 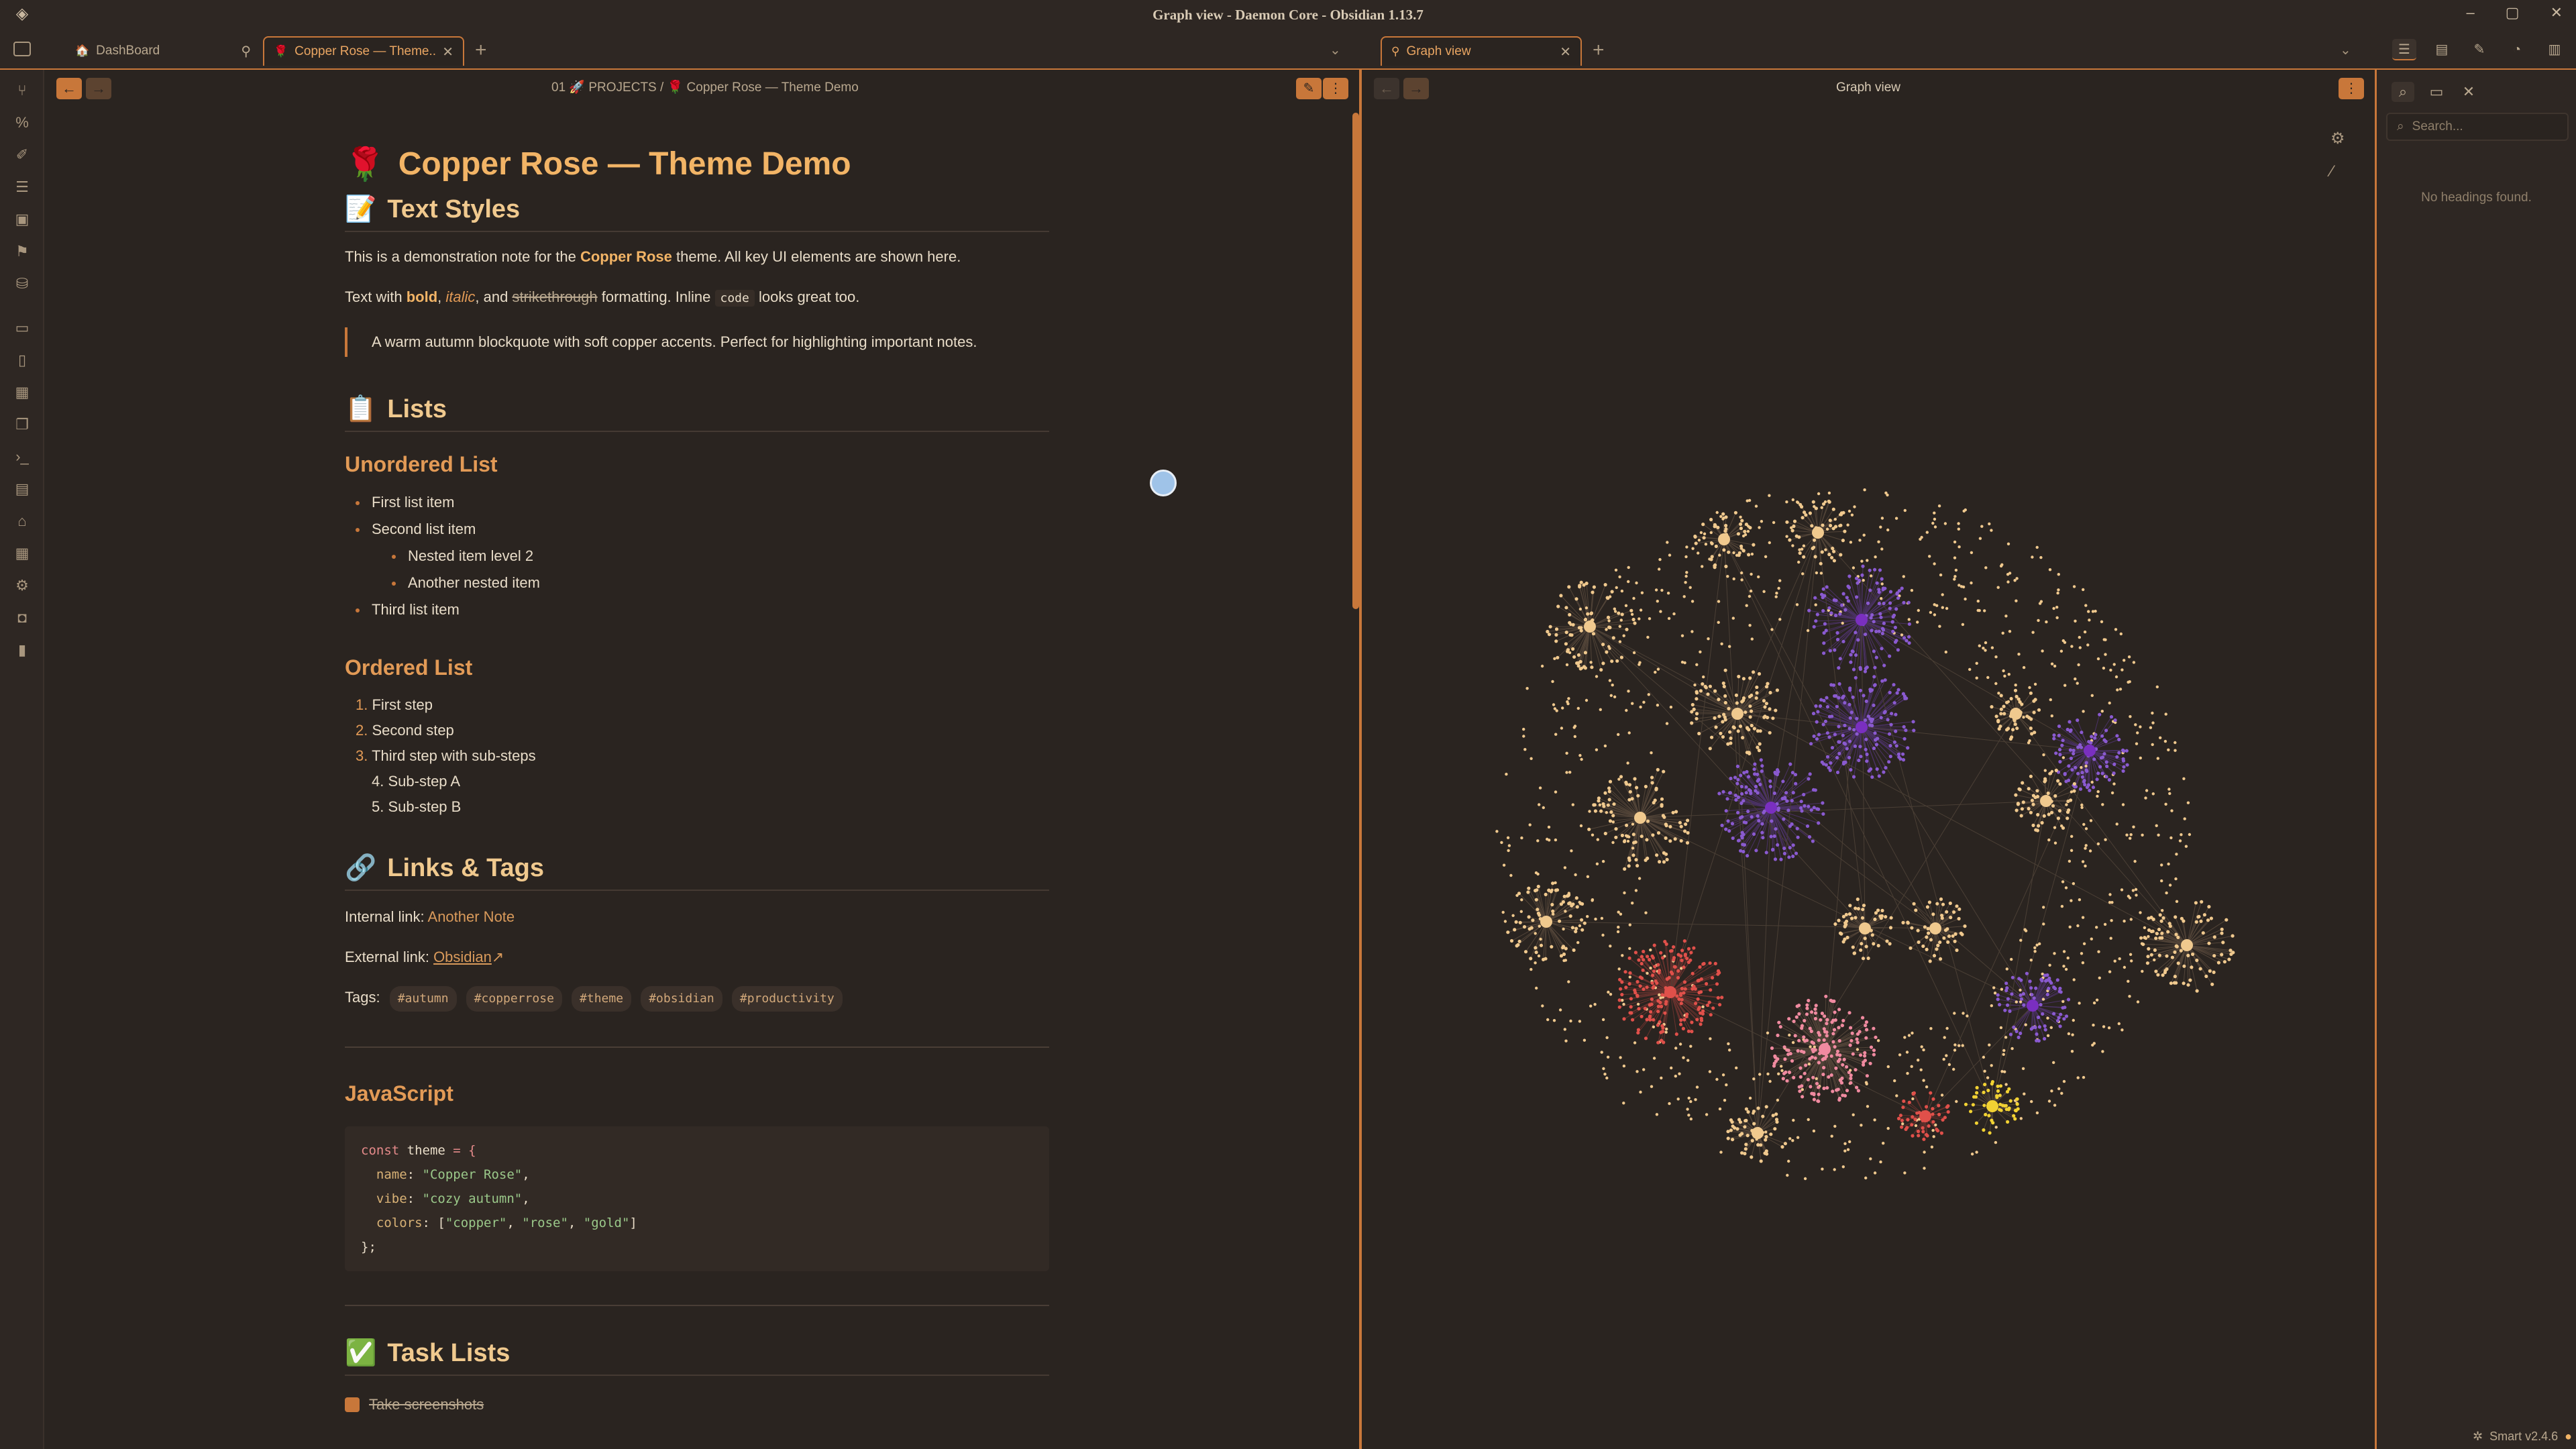 I want to click on graph-hub-node, so click(x=1670, y=992).